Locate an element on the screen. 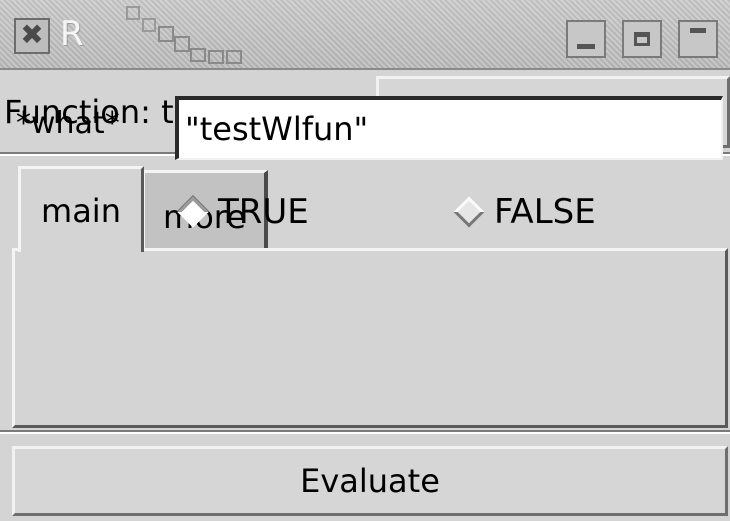  what-label: *what* is located at coordinates (68, 123).